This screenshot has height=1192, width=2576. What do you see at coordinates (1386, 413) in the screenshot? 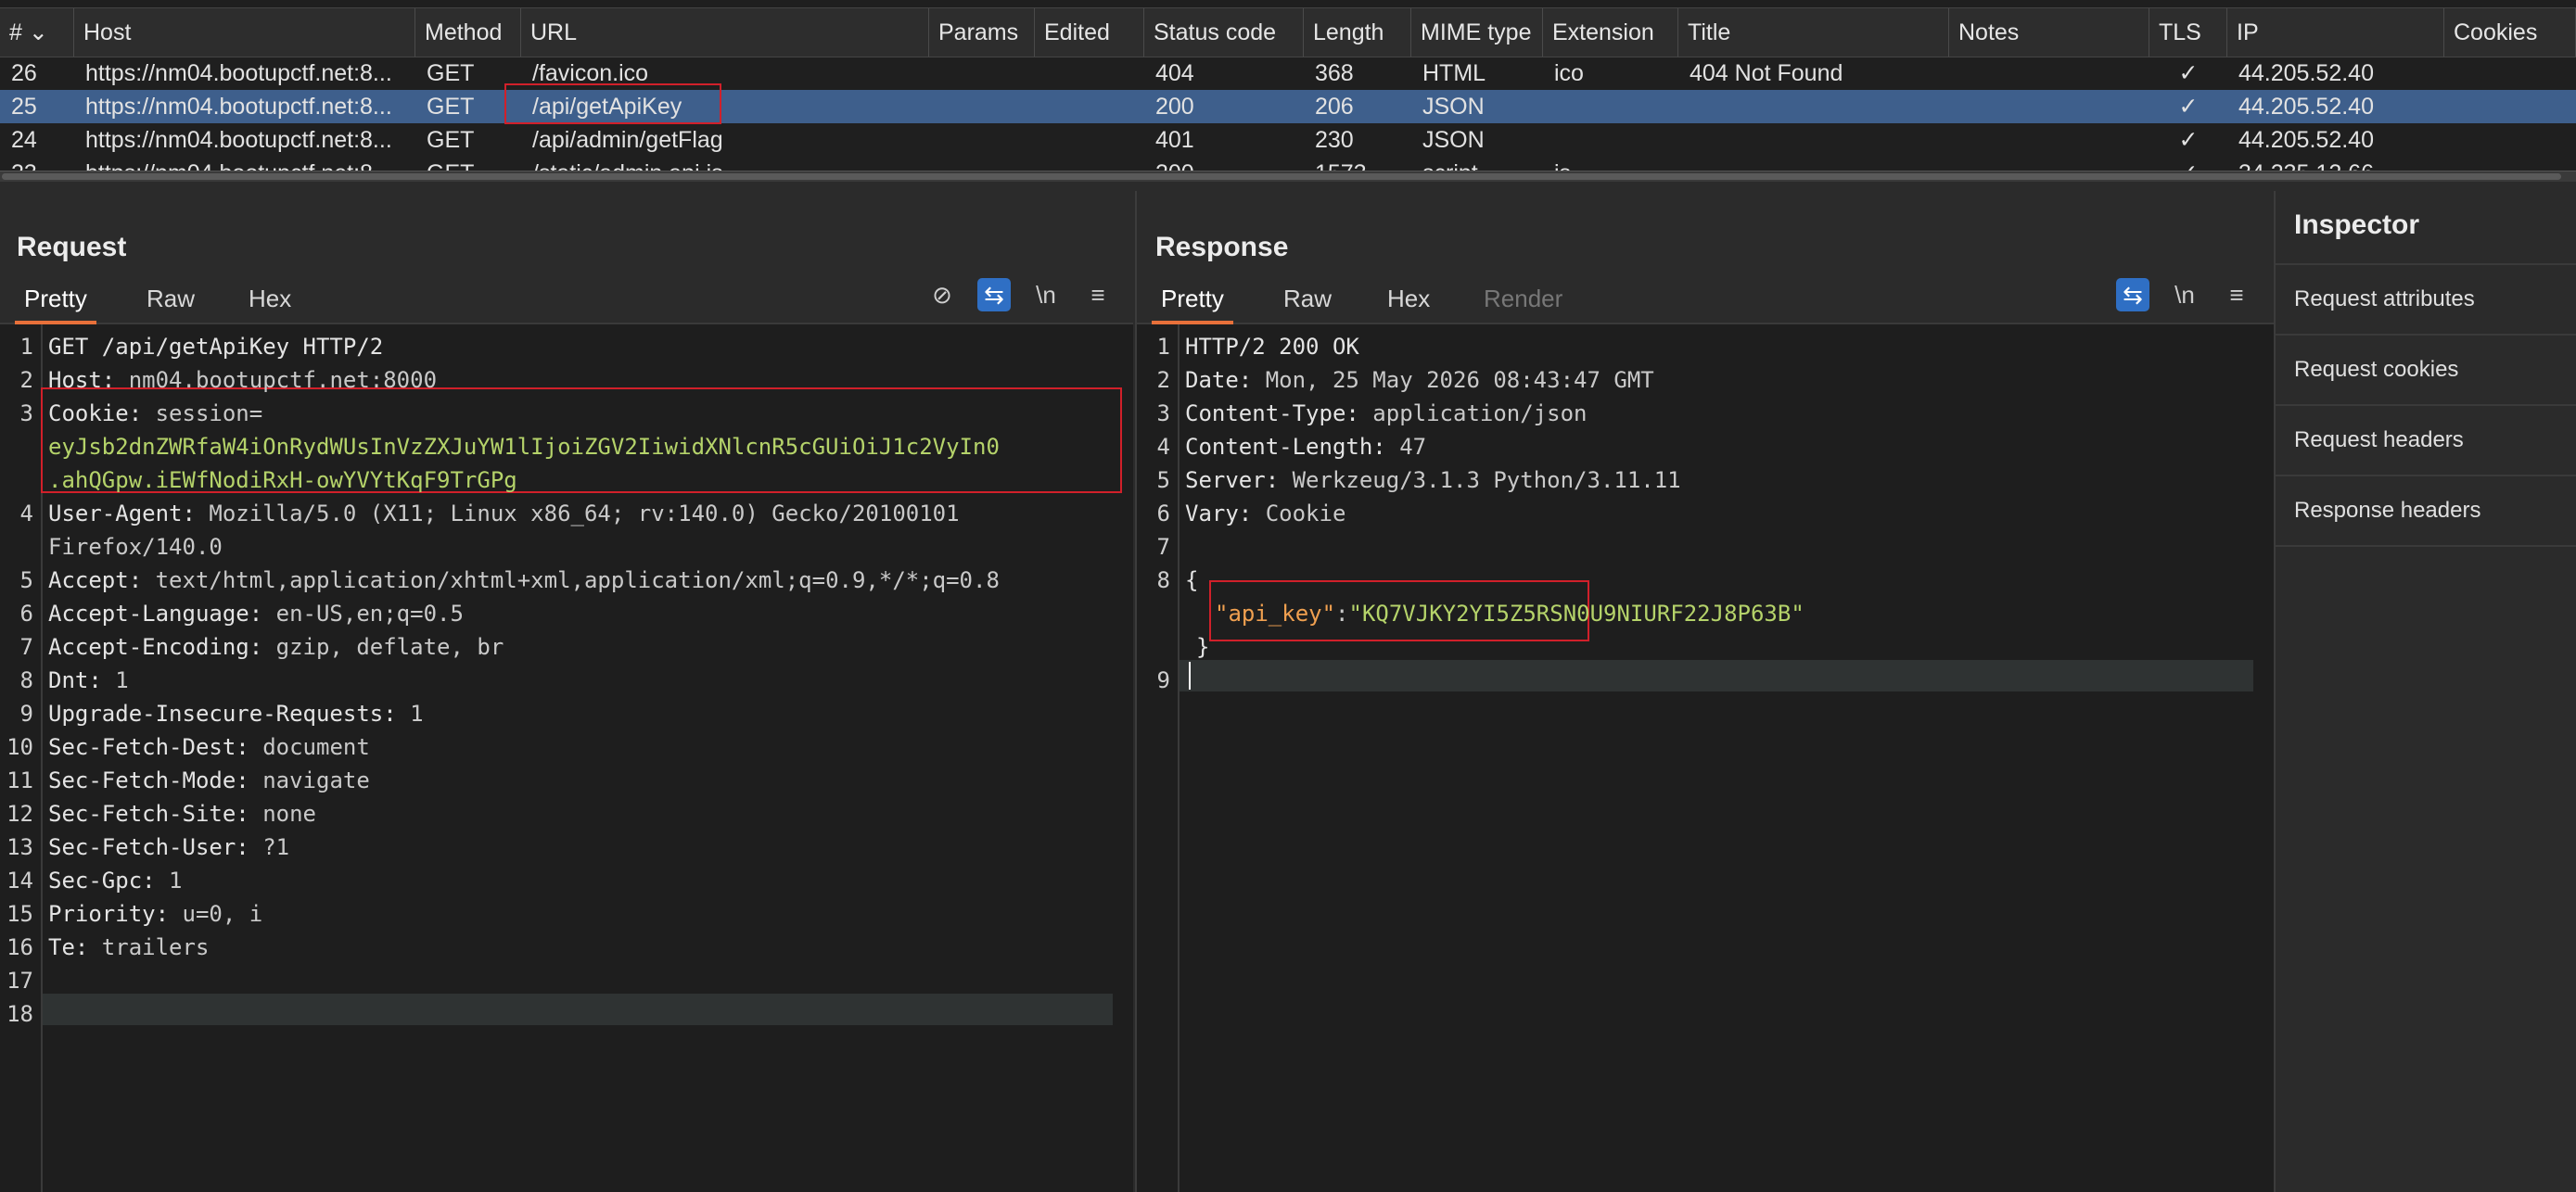
I see `code-line: Content-Type: application/json` at bounding box center [1386, 413].